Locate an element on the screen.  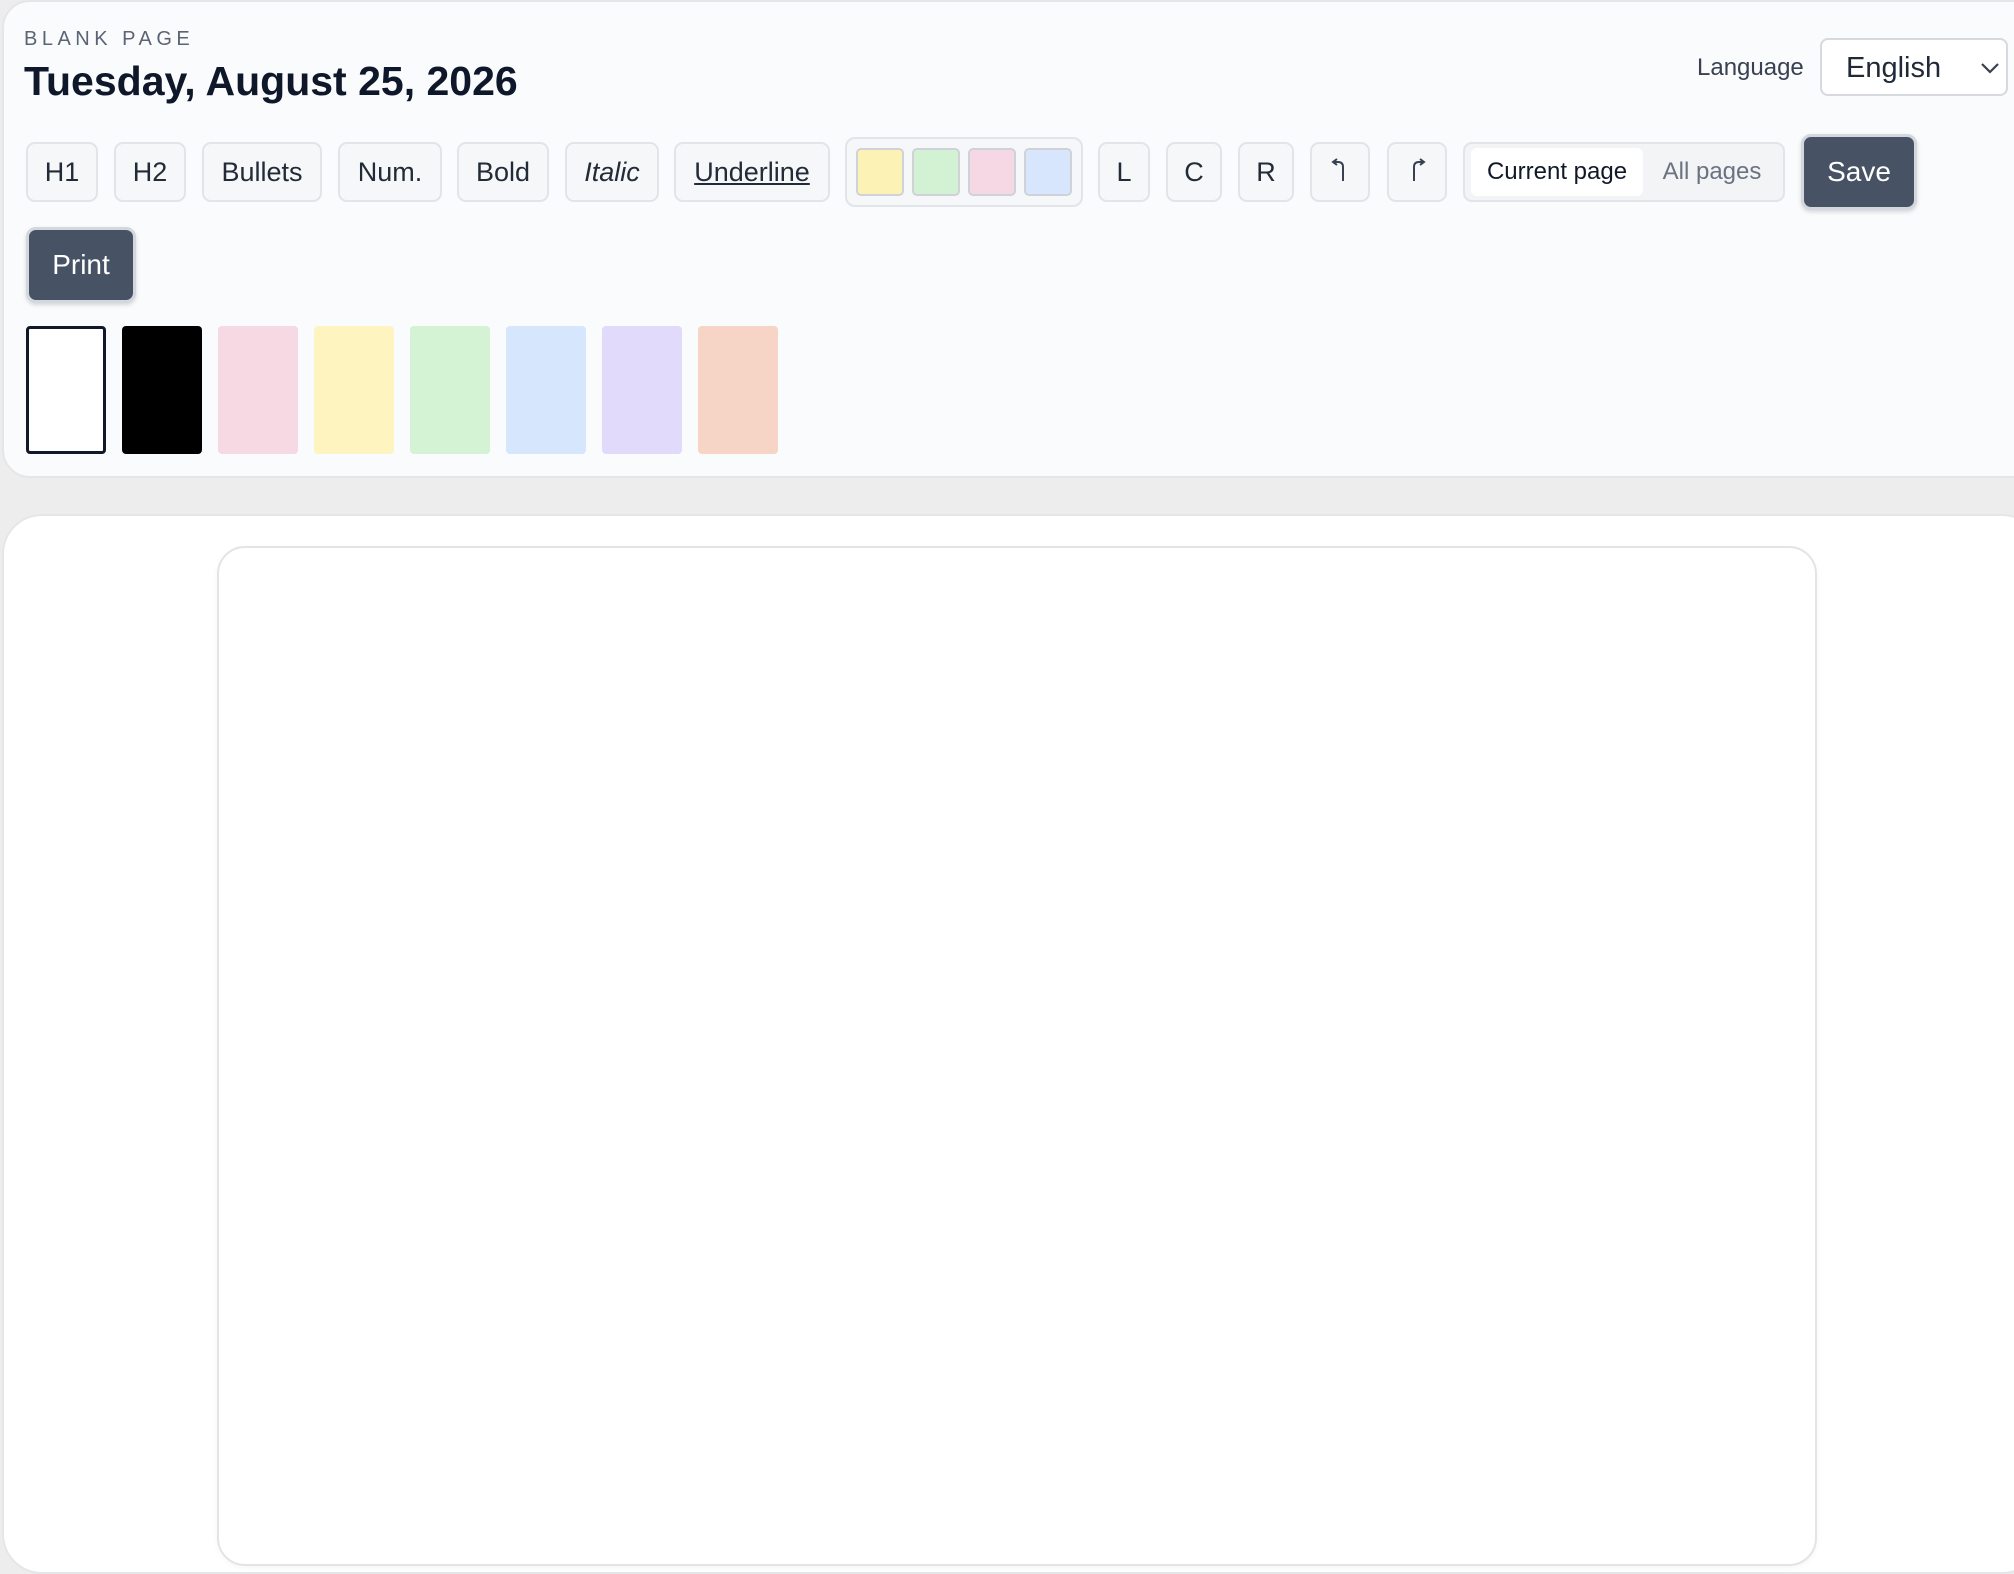
highlight-pink-swatch is located at coordinates (992, 172).